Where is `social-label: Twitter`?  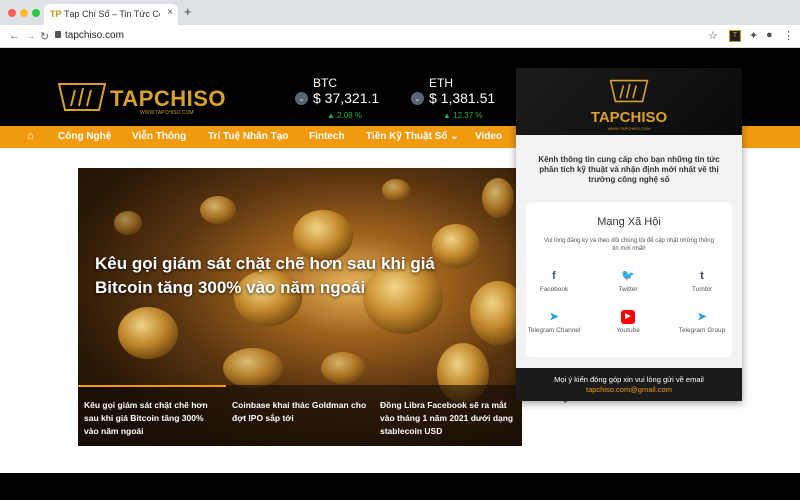 social-label: Twitter is located at coordinates (628, 289).